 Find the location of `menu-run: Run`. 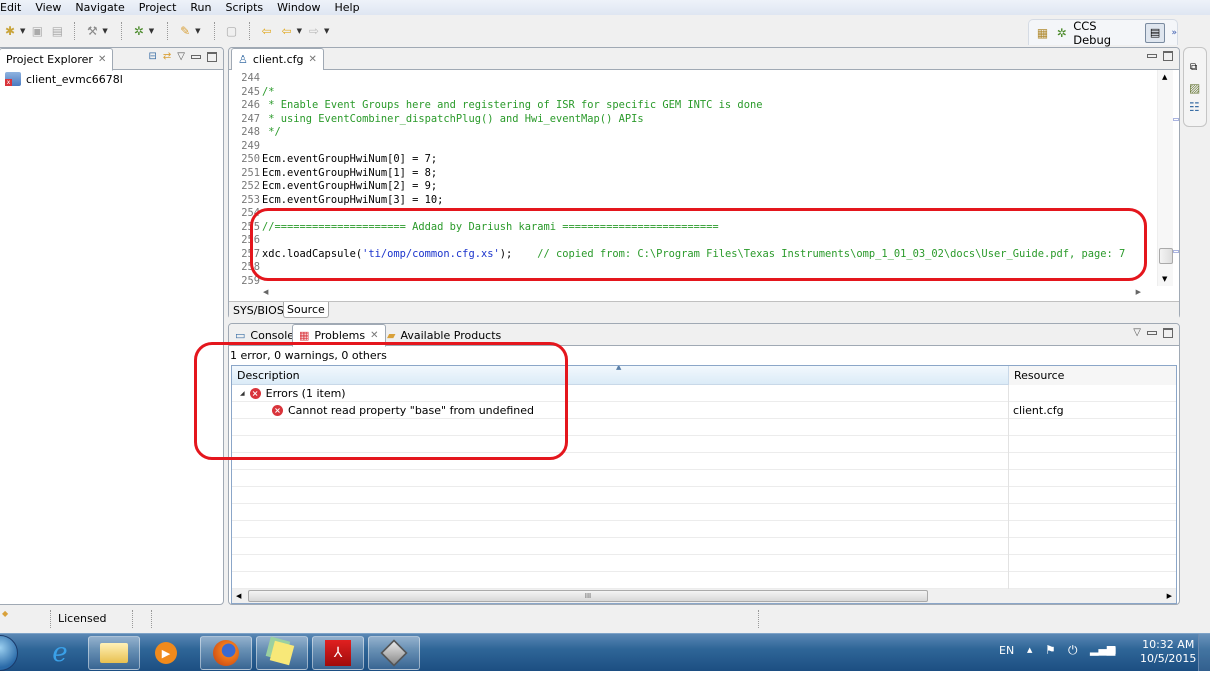

menu-run: Run is located at coordinates (200, 8).